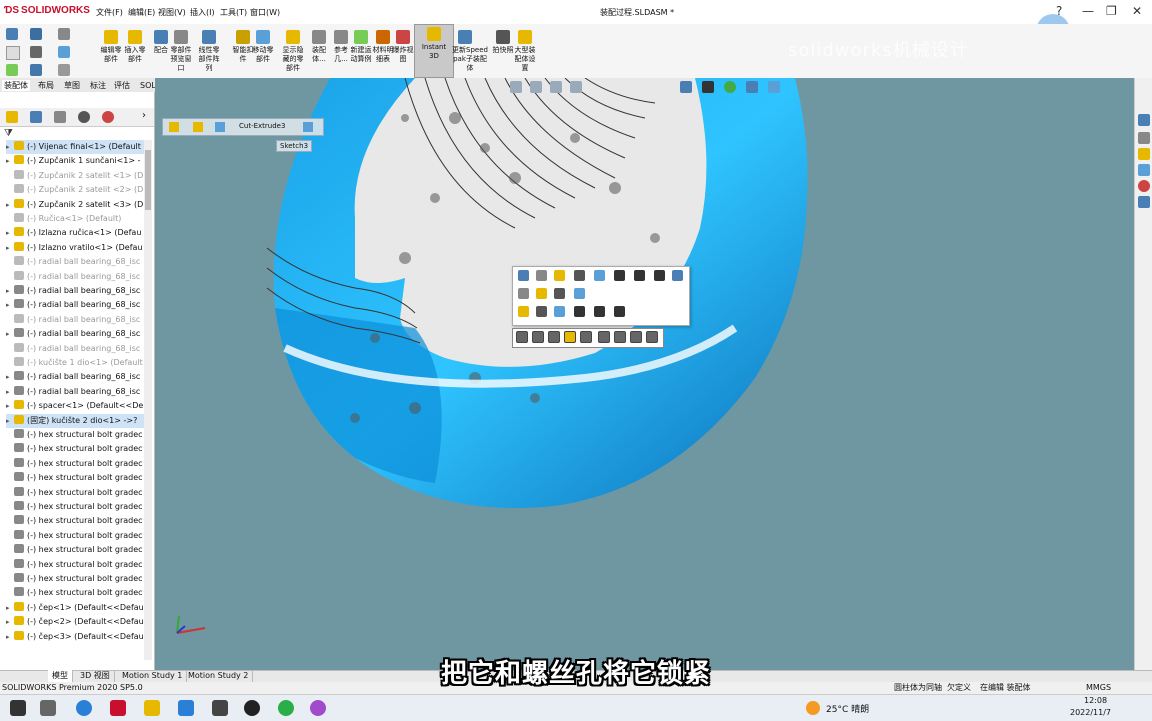 Image resolution: width=1152 pixels, height=721 pixels. Describe the element at coordinates (1095, 700) in the screenshot. I see `clock-time: 12:08` at that location.